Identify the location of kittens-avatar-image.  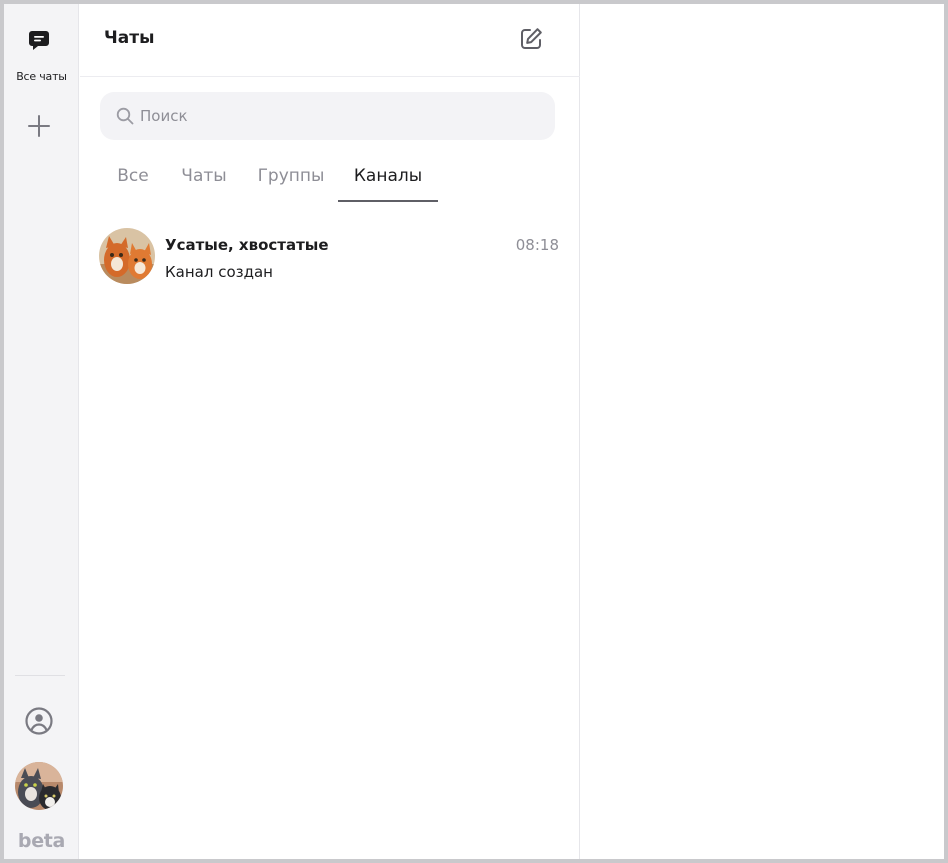
(127, 256).